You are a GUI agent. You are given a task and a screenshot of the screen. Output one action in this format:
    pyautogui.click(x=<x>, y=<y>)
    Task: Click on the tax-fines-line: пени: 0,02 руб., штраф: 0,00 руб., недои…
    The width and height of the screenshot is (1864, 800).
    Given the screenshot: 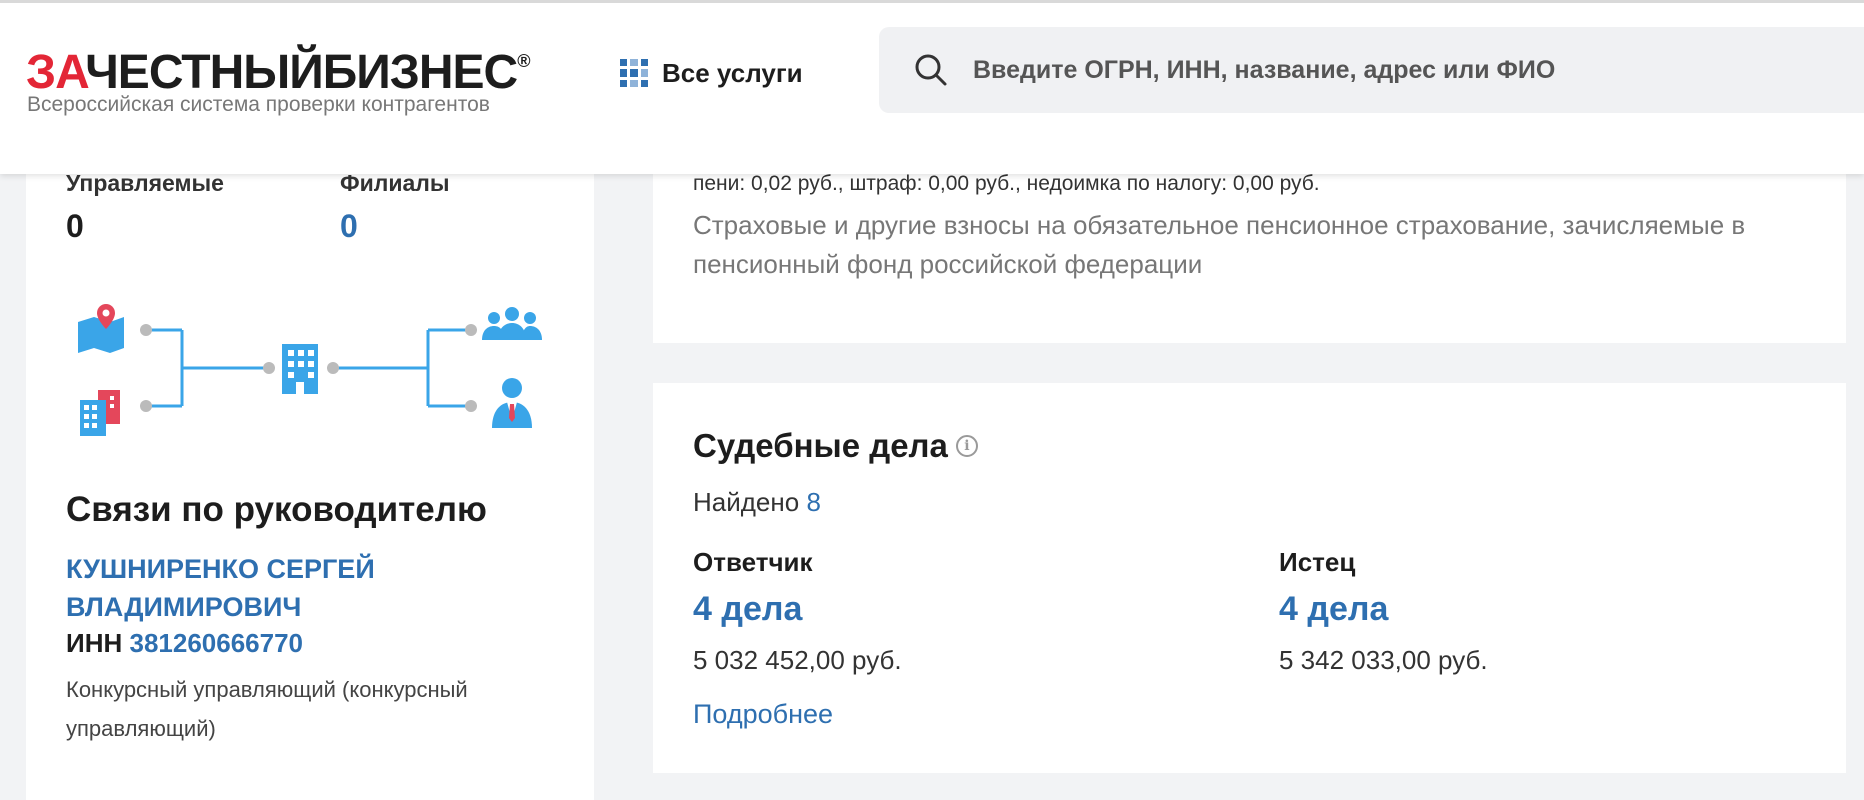 What is the action you would take?
    pyautogui.click(x=1006, y=183)
    